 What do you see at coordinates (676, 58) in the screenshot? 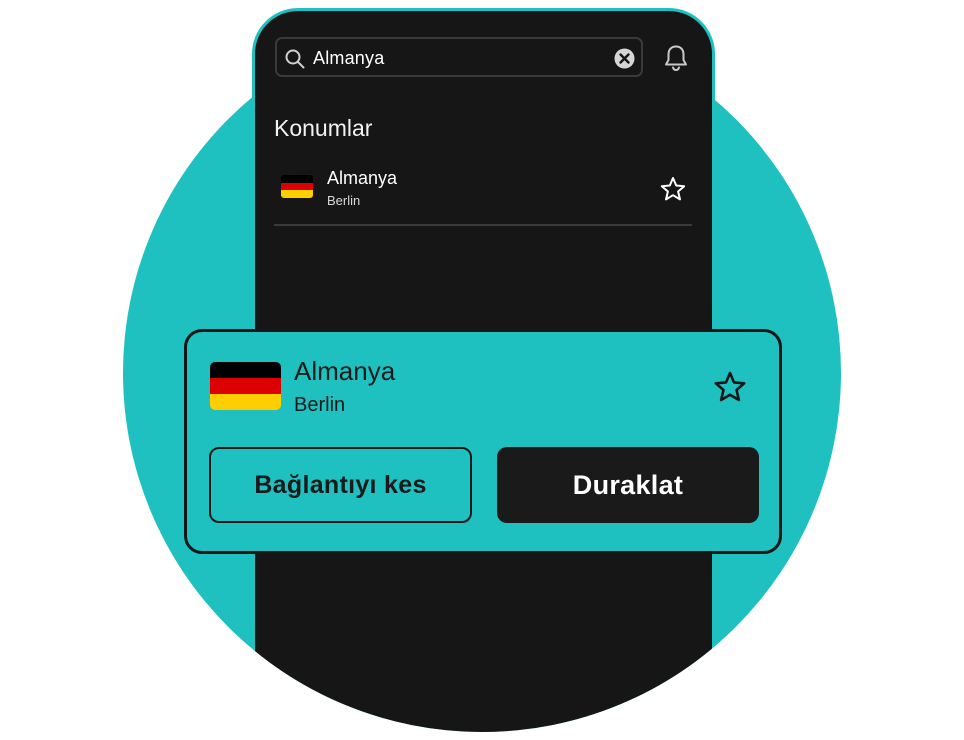
I see `bell-icon` at bounding box center [676, 58].